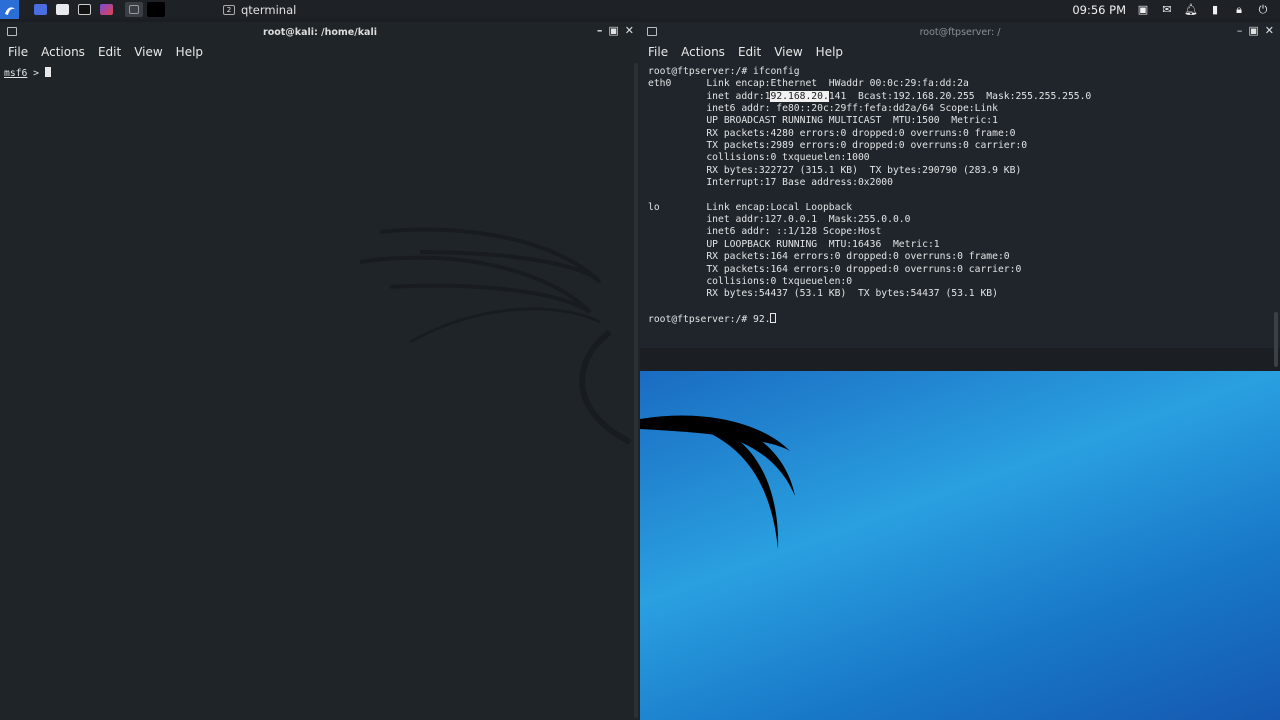 Image resolution: width=1280 pixels, height=720 pixels. I want to click on terminal-line: root@ftpserver:/# 92., so click(964, 319).